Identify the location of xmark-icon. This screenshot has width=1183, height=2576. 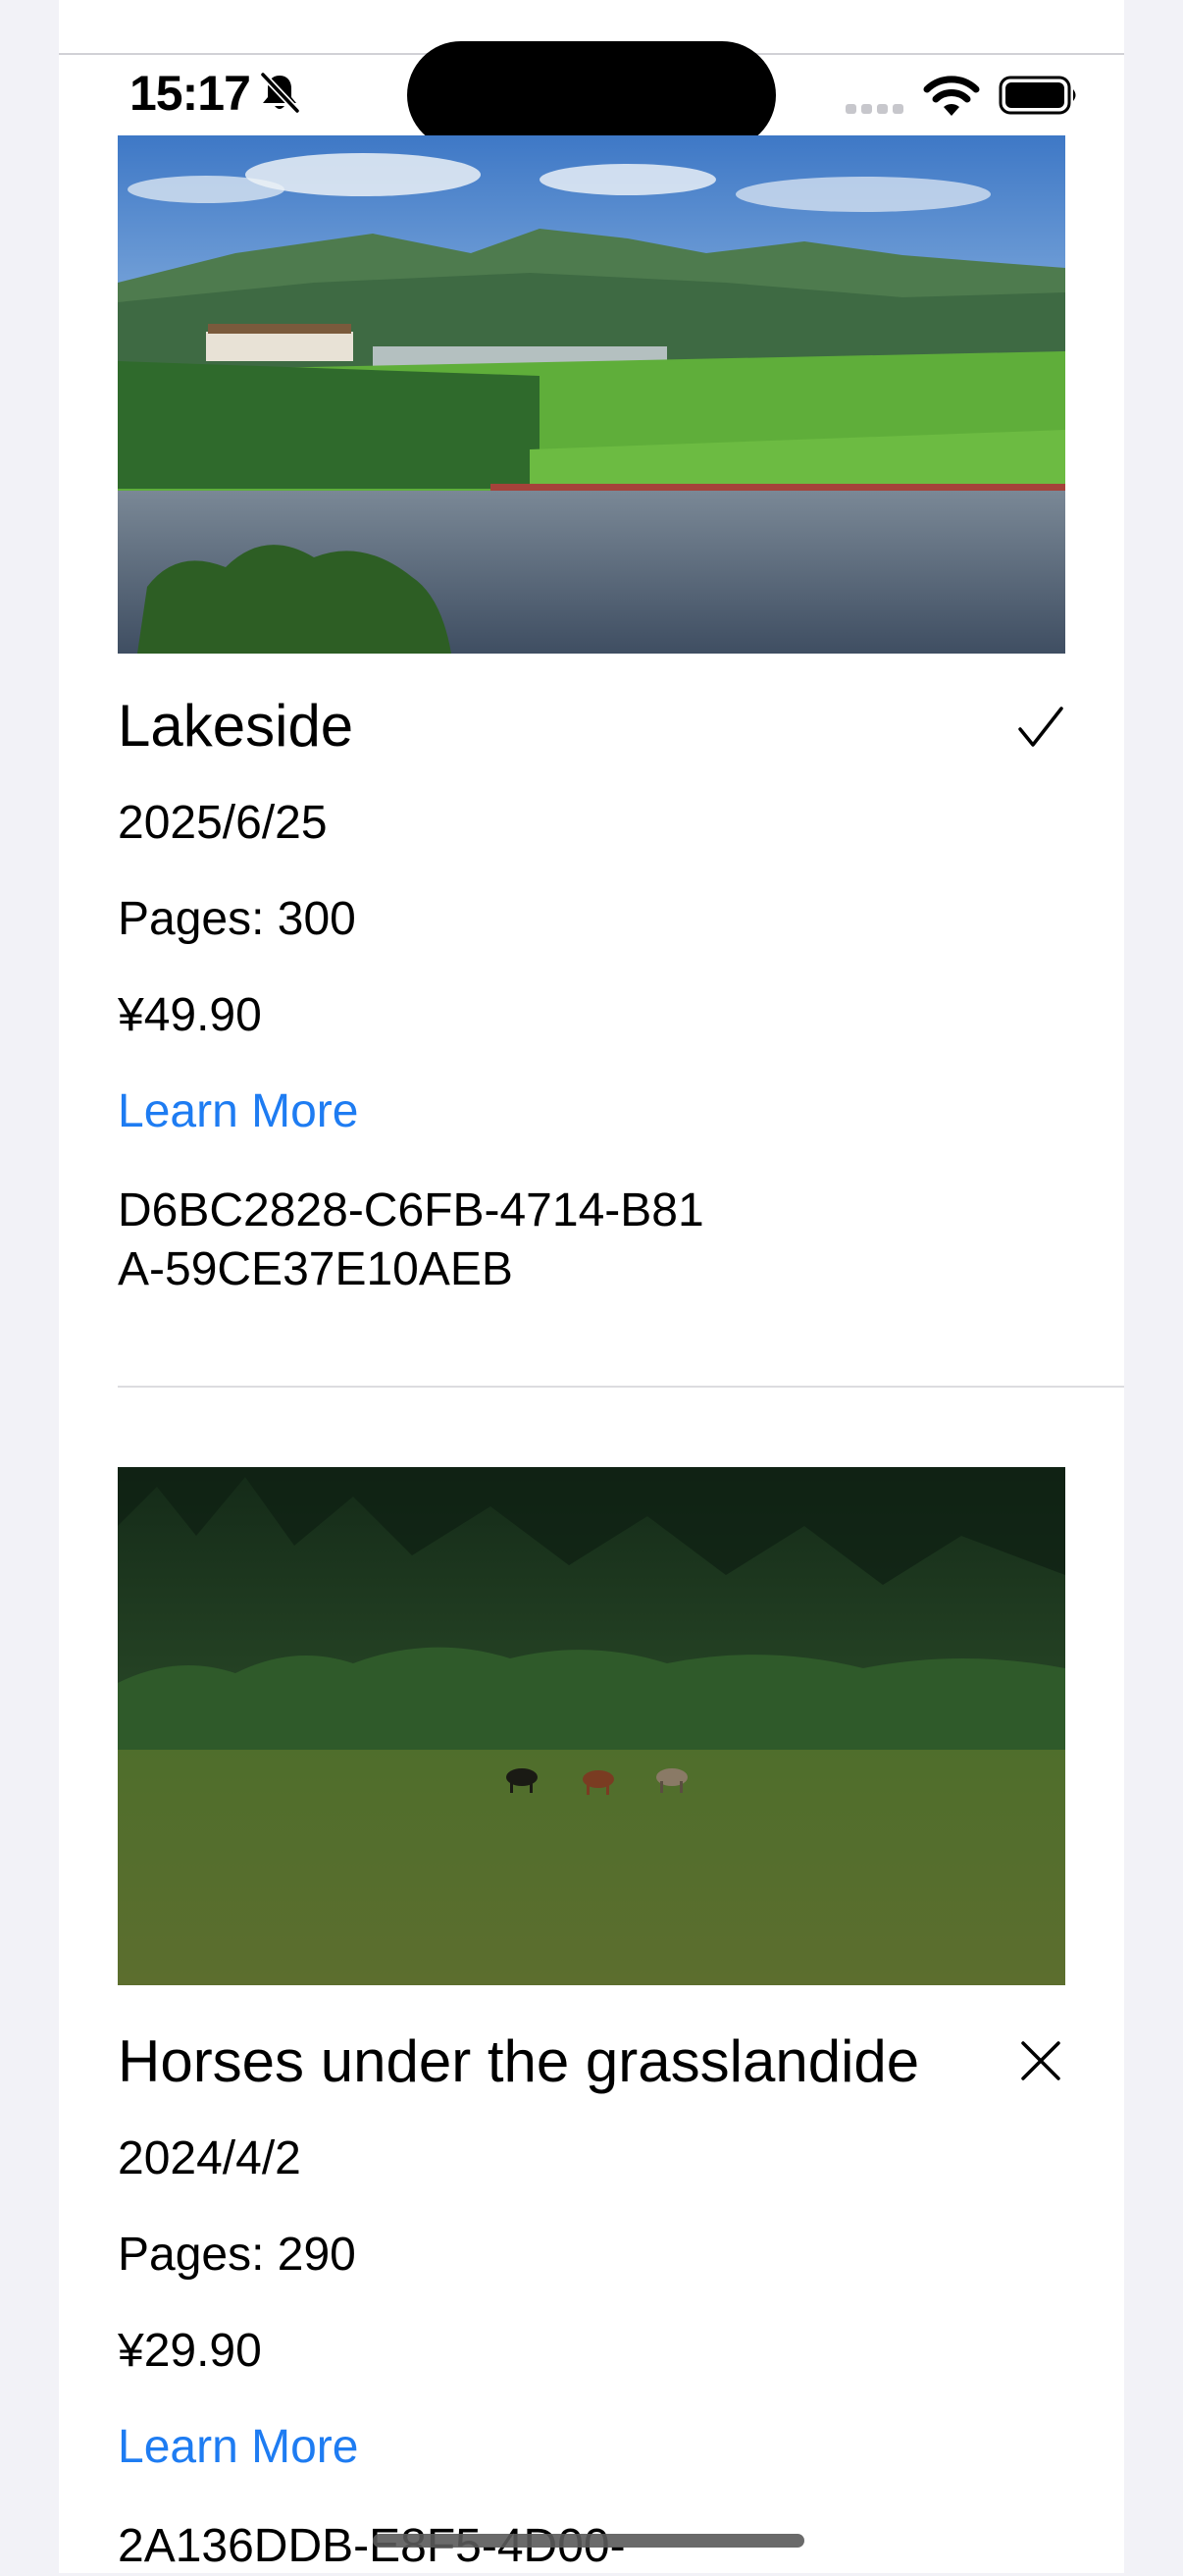
(1040, 2060).